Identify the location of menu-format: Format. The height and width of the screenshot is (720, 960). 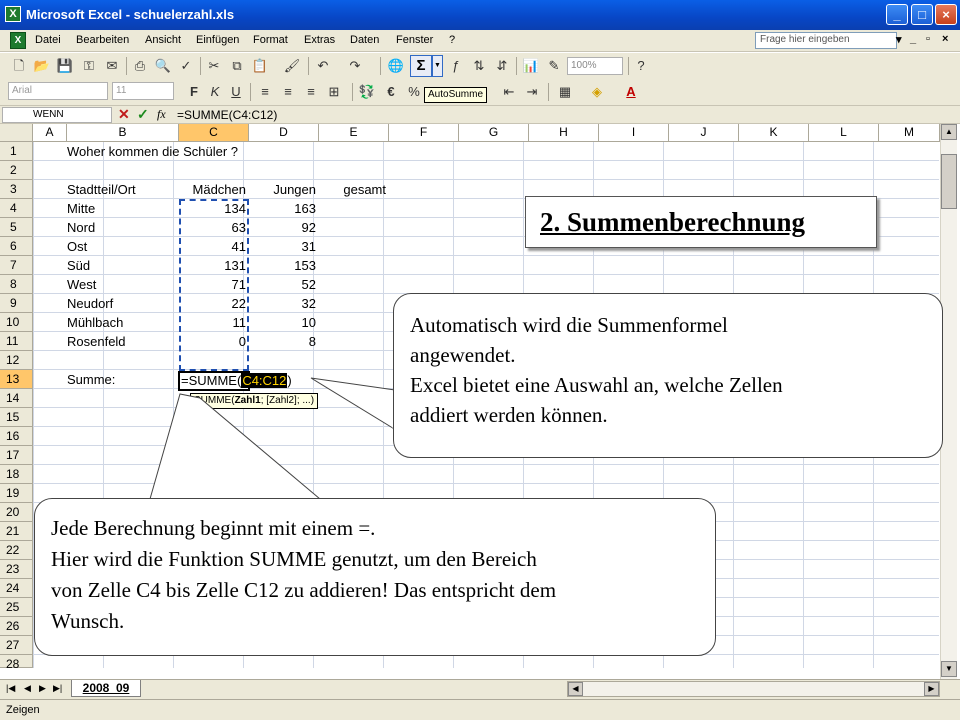
(270, 40).